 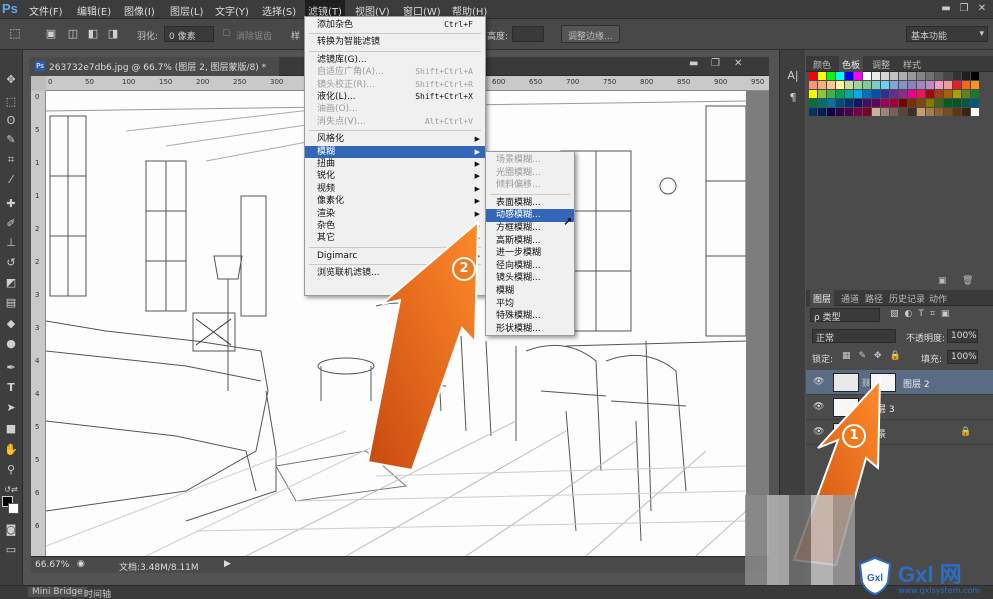 What do you see at coordinates (15, 33) in the screenshot?
I see `marquee-preset-icon: ⬚` at bounding box center [15, 33].